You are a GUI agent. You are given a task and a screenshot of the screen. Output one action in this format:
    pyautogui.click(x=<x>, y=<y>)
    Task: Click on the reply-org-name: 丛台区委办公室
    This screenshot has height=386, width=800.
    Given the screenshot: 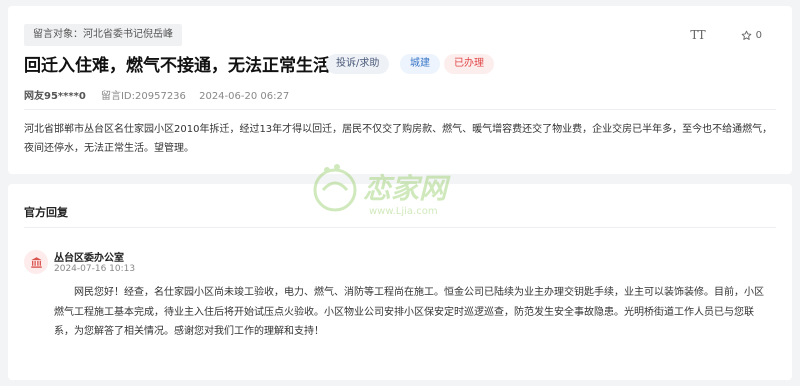 What is the action you would take?
    pyautogui.click(x=89, y=258)
    